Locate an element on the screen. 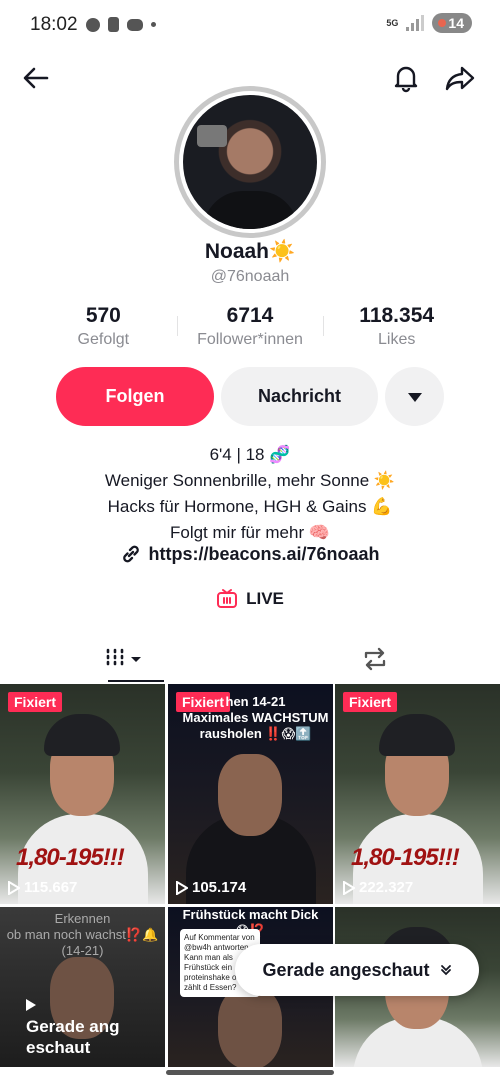  view-count: 105.174 is located at coordinates (211, 887).